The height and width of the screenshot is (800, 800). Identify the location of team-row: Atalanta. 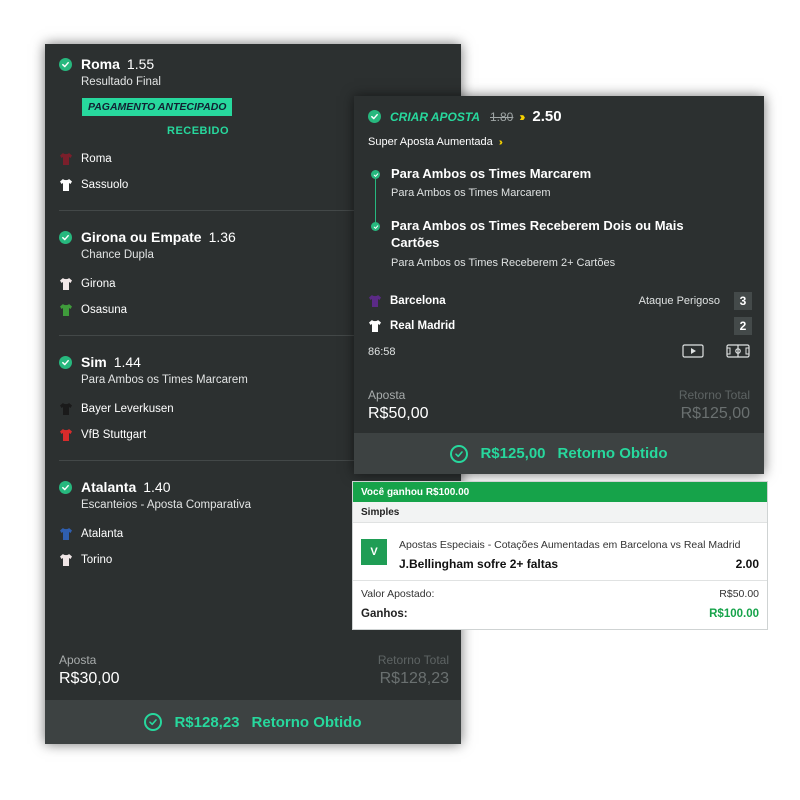
(91, 534).